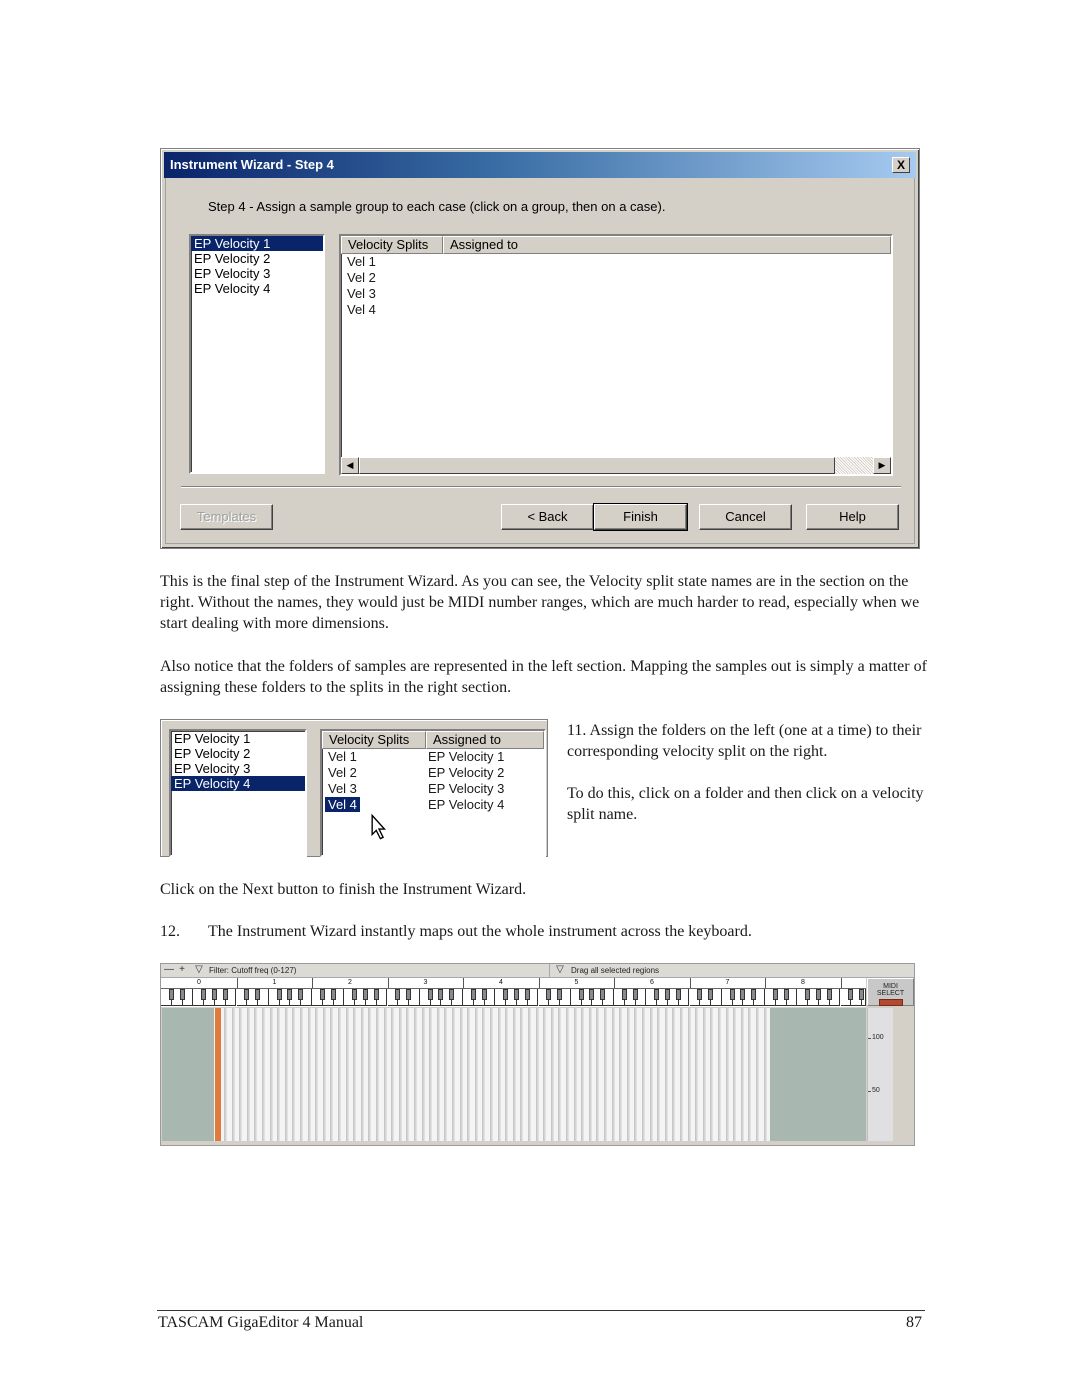 The image size is (1080, 1397). Describe the element at coordinates (597, 465) in the screenshot. I see `scroll-thumb` at that location.